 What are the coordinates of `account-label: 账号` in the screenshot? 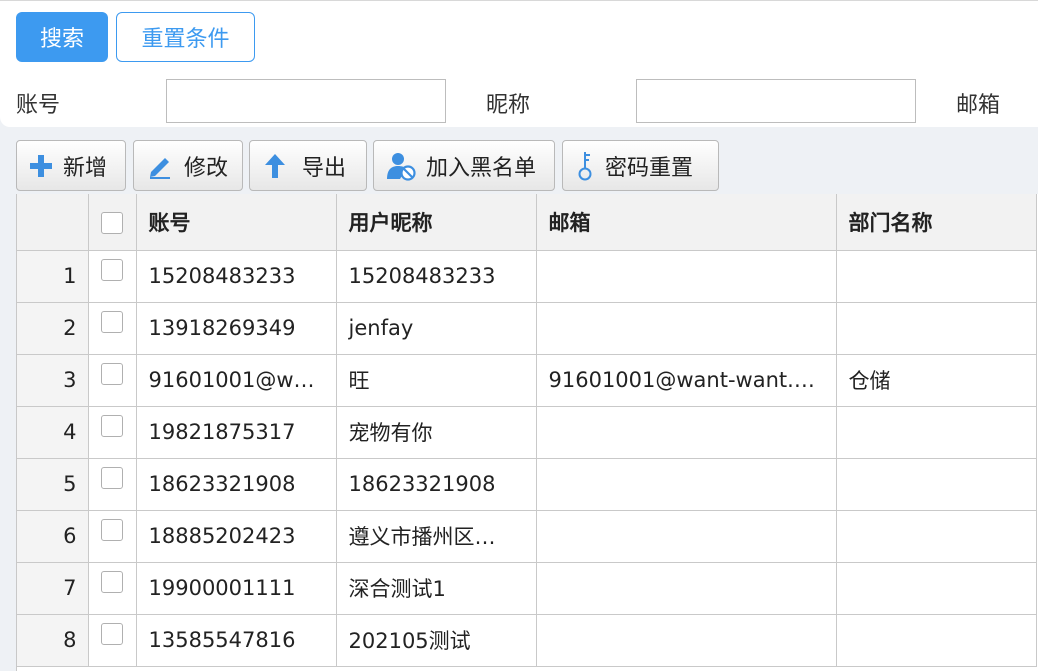 It's located at (38, 105).